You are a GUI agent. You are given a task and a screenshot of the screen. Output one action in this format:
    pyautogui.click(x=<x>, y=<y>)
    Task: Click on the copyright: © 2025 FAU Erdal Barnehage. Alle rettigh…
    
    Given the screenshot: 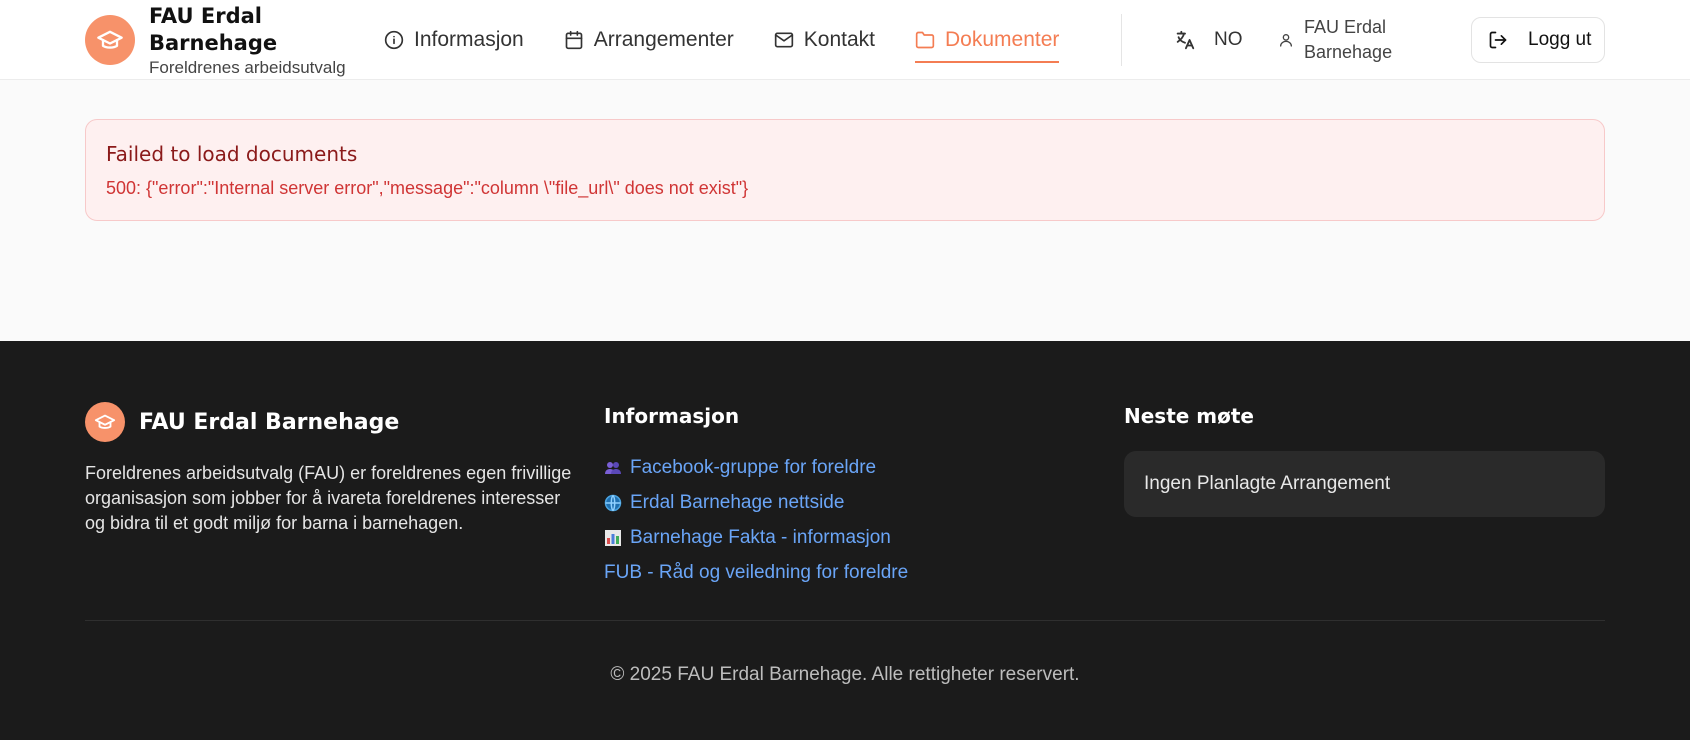 What is the action you would take?
    pyautogui.click(x=845, y=674)
    